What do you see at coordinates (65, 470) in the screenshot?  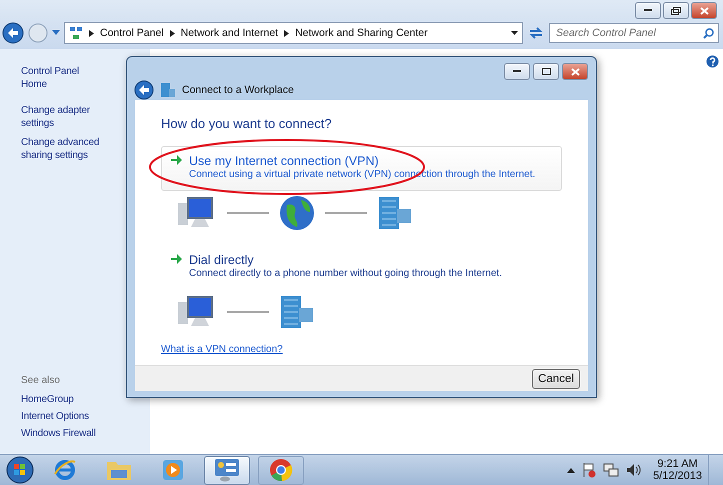 I see `browser-icon` at bounding box center [65, 470].